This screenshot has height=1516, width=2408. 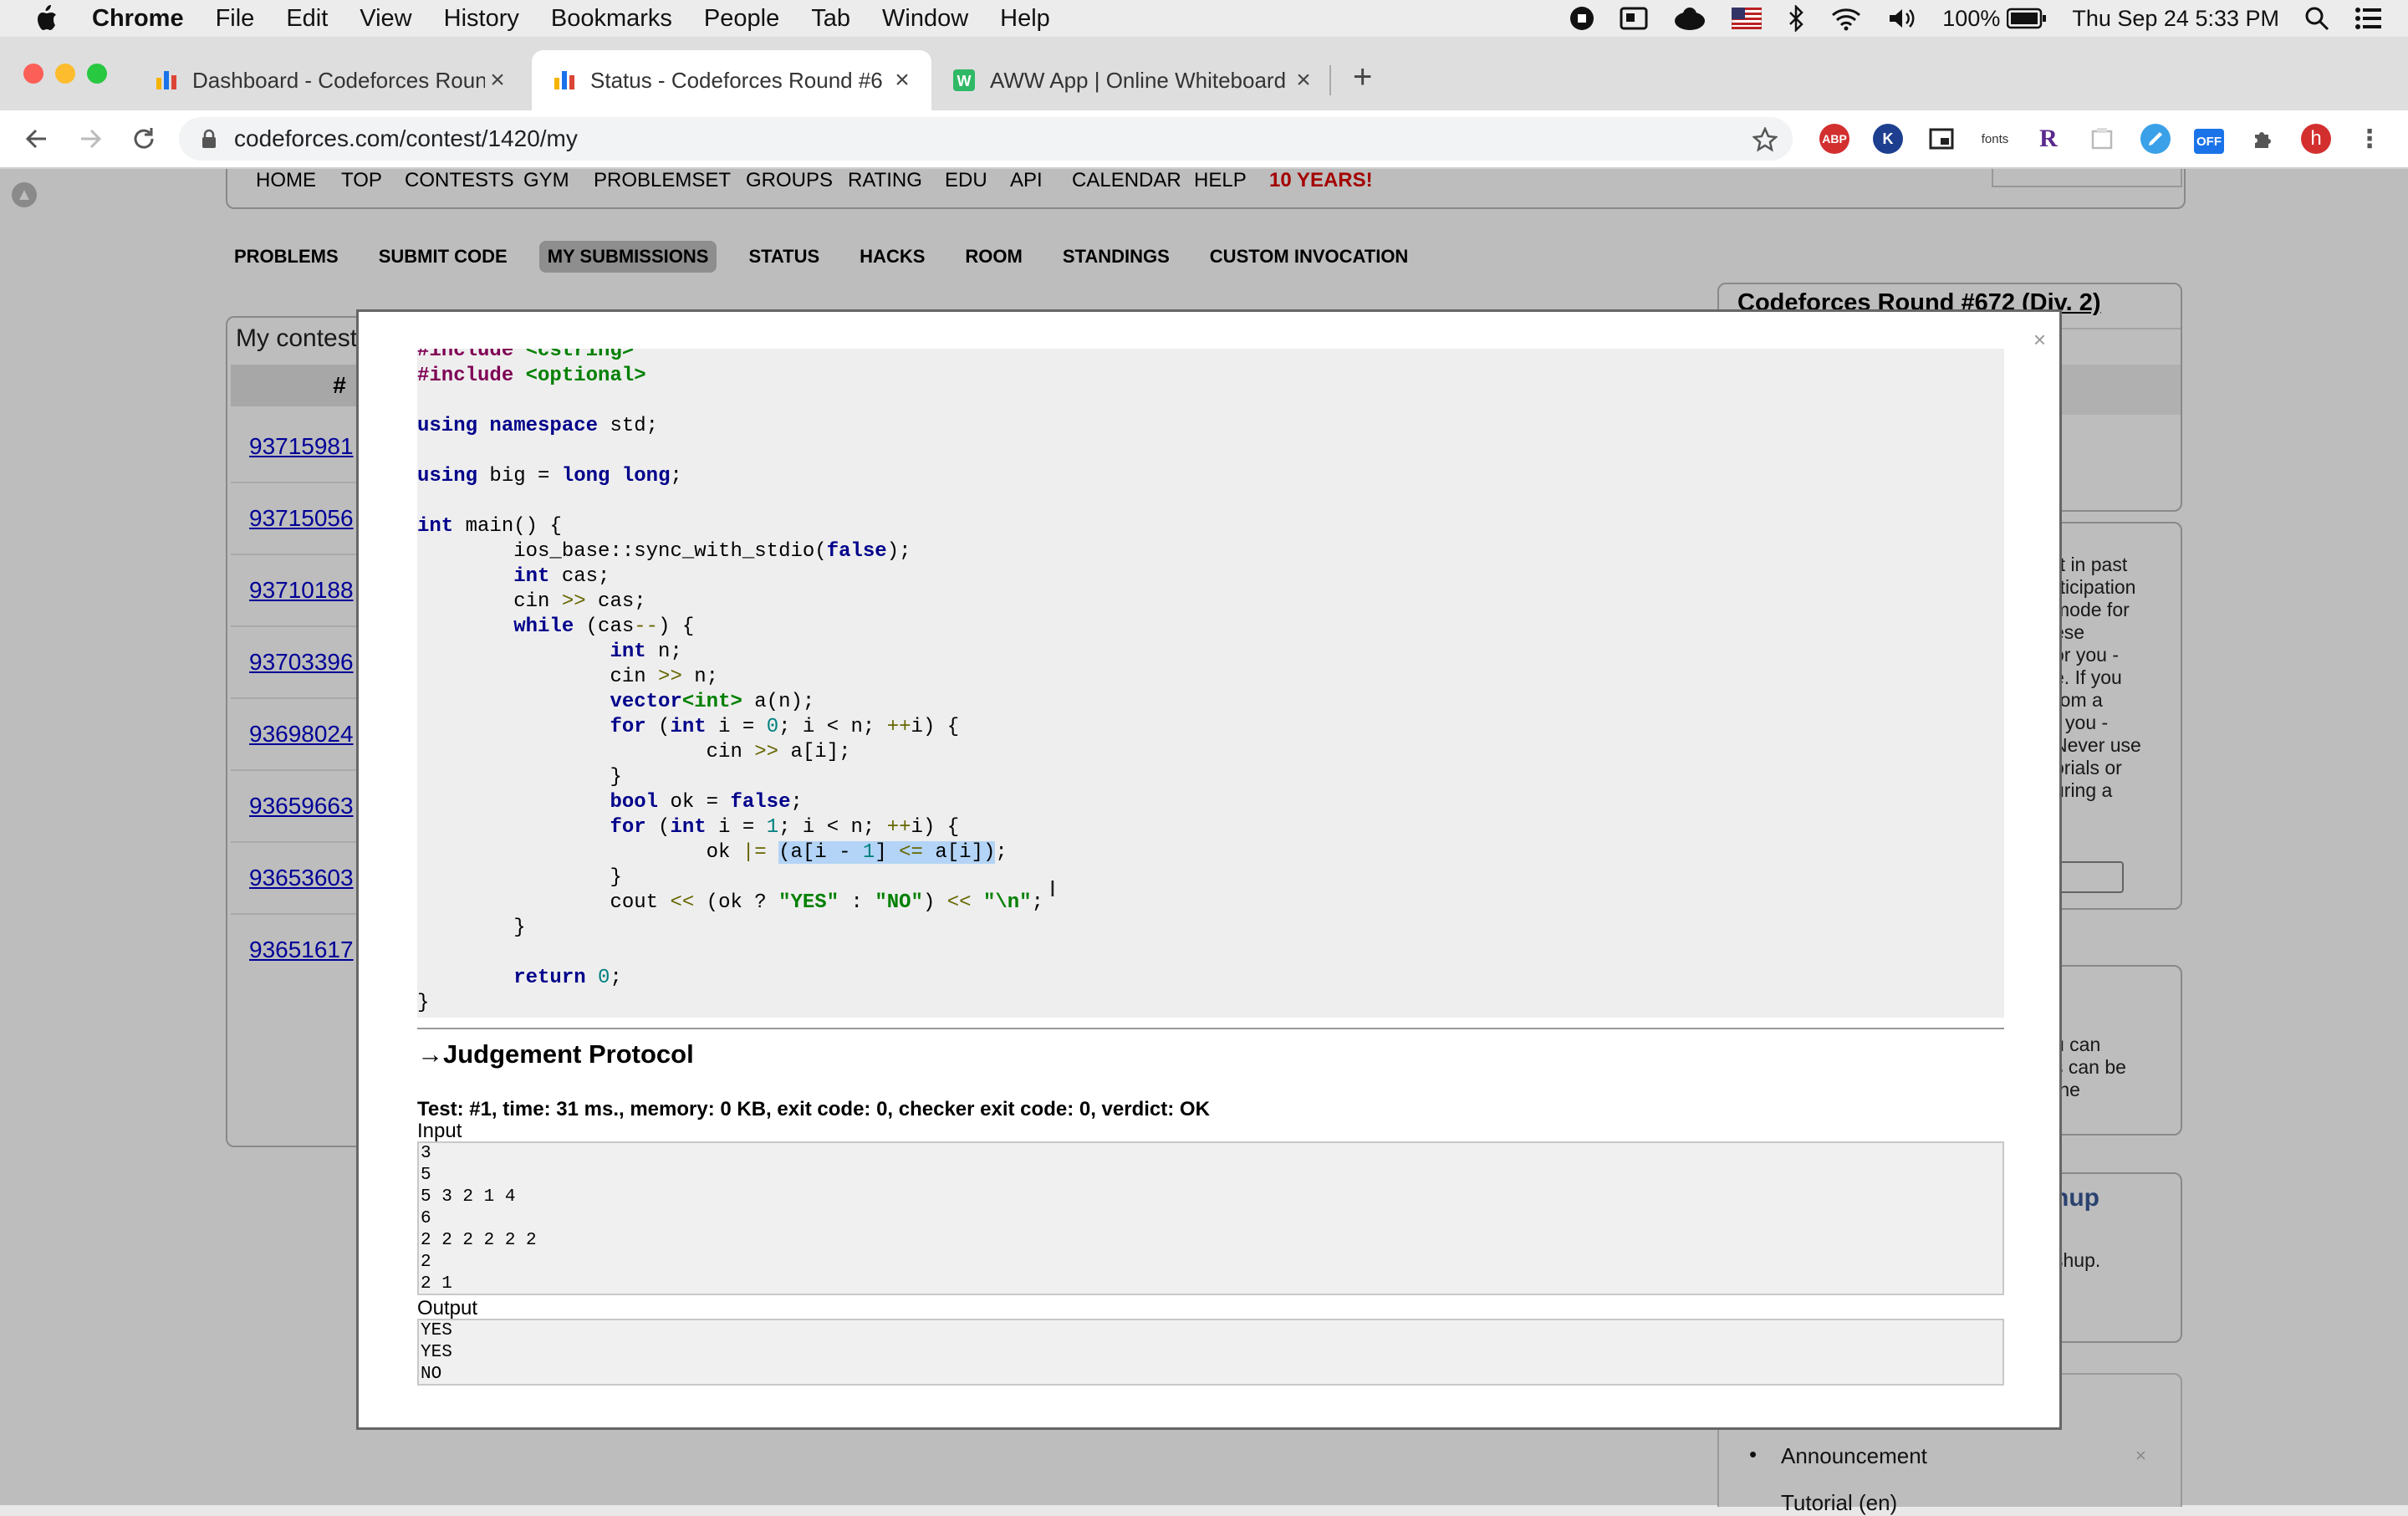 What do you see at coordinates (426, 1153) in the screenshot?
I see `input-line: 3` at bounding box center [426, 1153].